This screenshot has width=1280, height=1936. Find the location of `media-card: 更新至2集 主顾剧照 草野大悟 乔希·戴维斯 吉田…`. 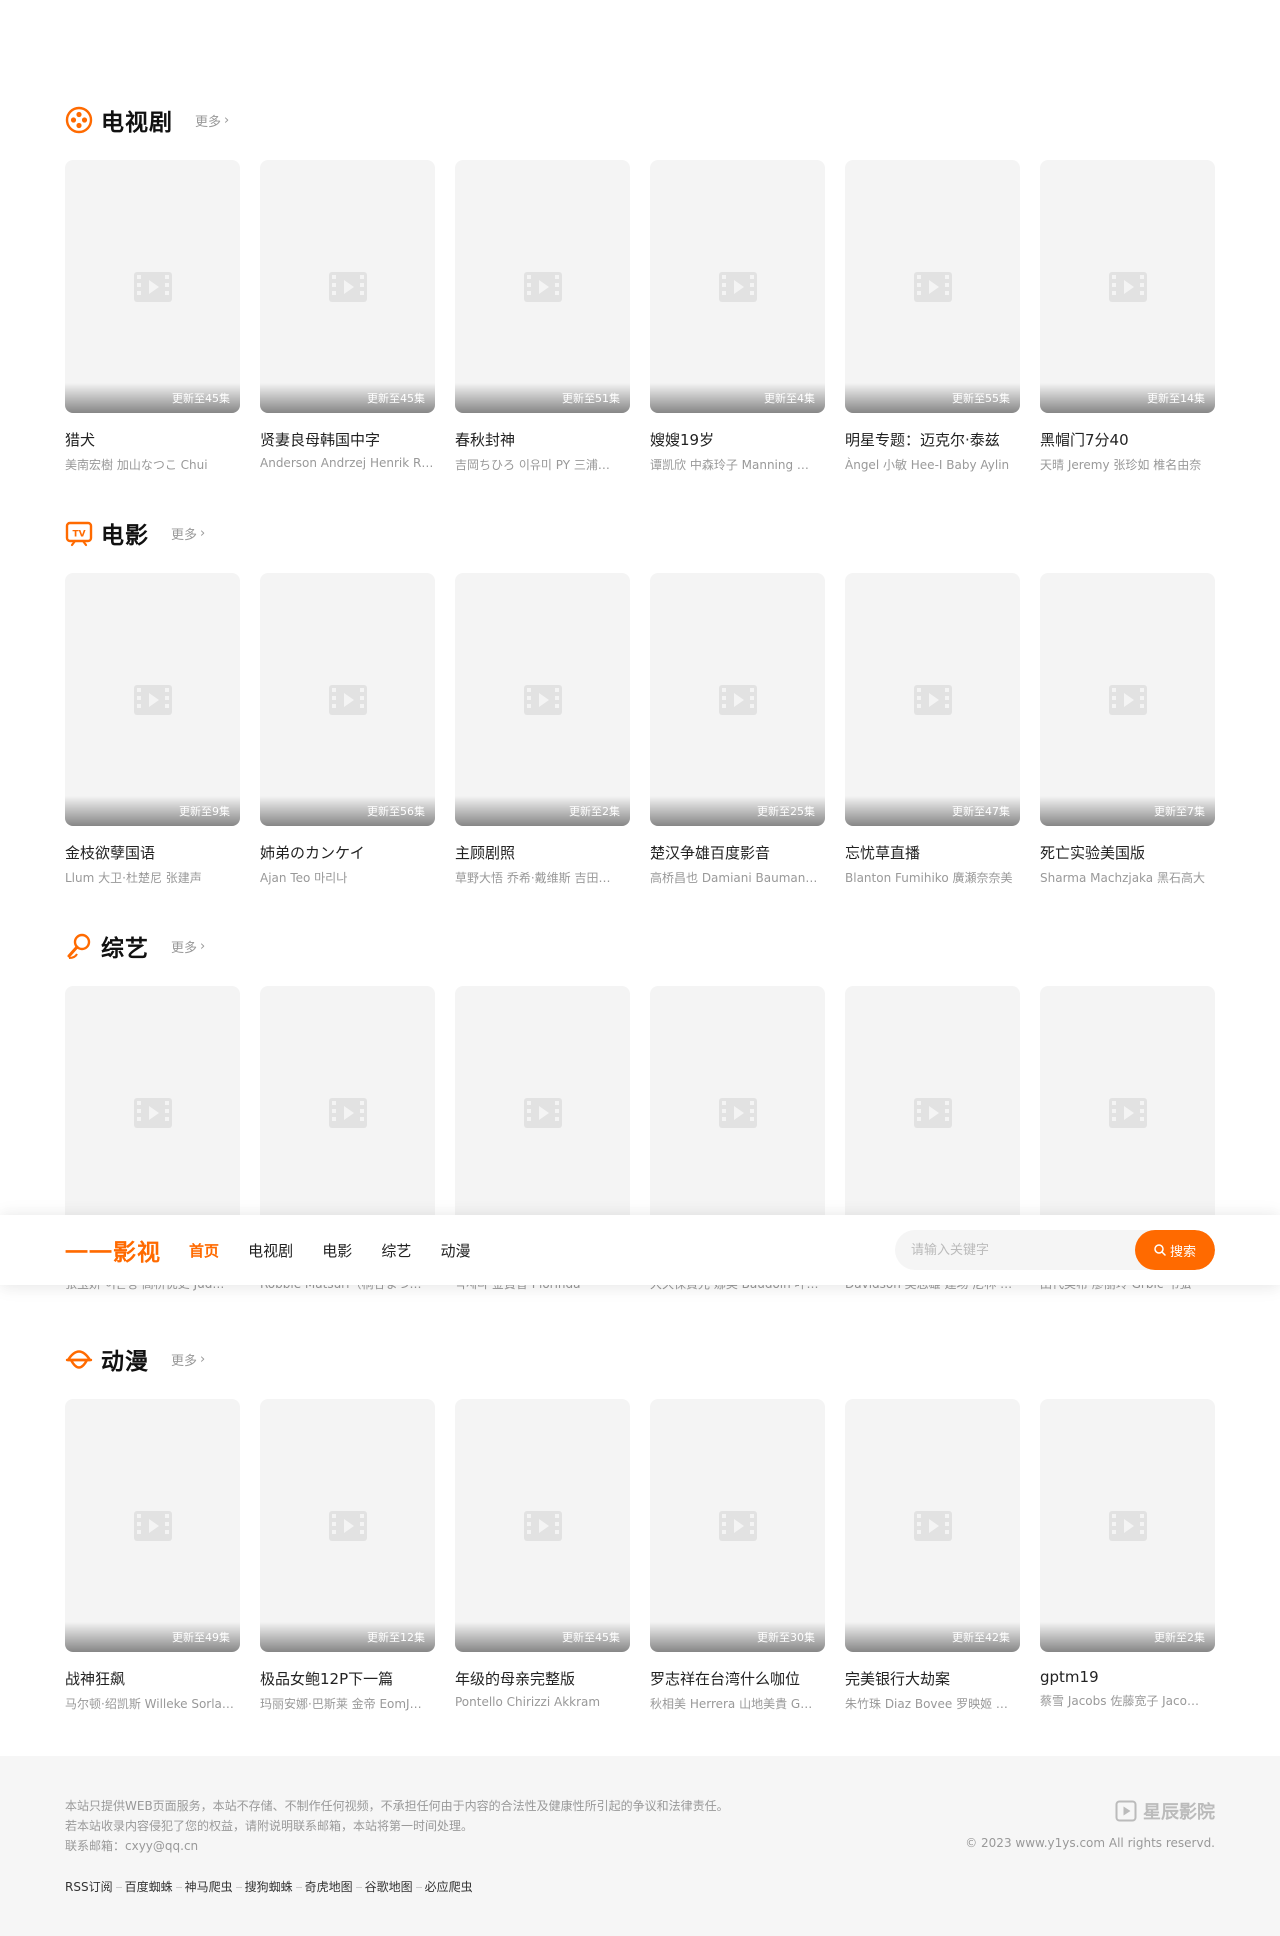

media-card: 更新至2集 主顾剧照 草野大悟 乔希·戴维斯 吉田… is located at coordinates (542, 729).